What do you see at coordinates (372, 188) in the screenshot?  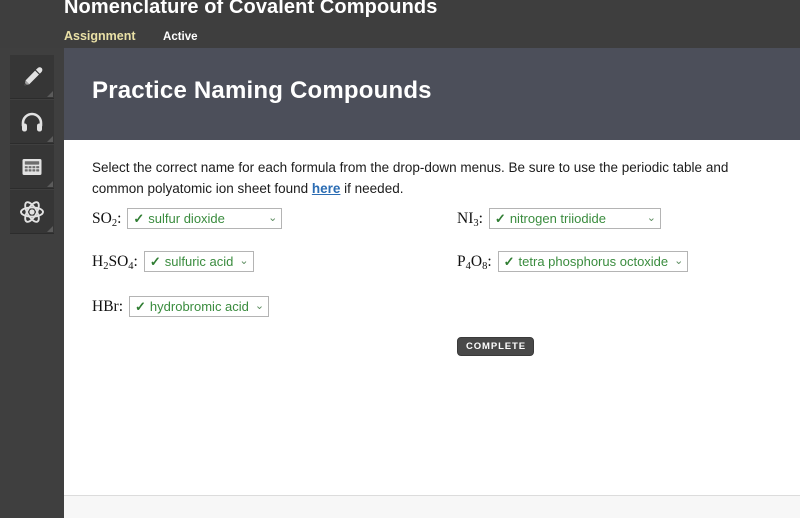 I see `instructions-part-2: if needed.` at bounding box center [372, 188].